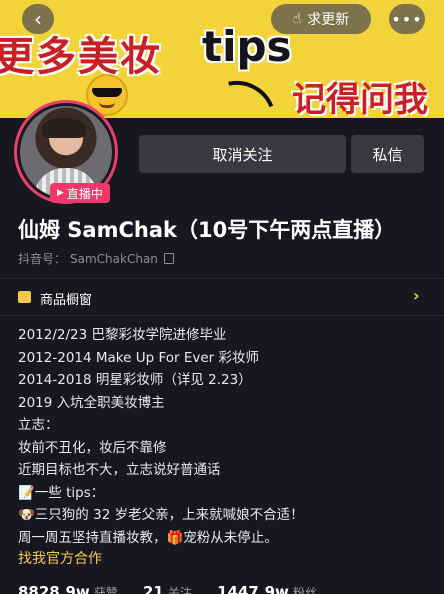  I want to click on hand-icon: ☝, so click(297, 19).